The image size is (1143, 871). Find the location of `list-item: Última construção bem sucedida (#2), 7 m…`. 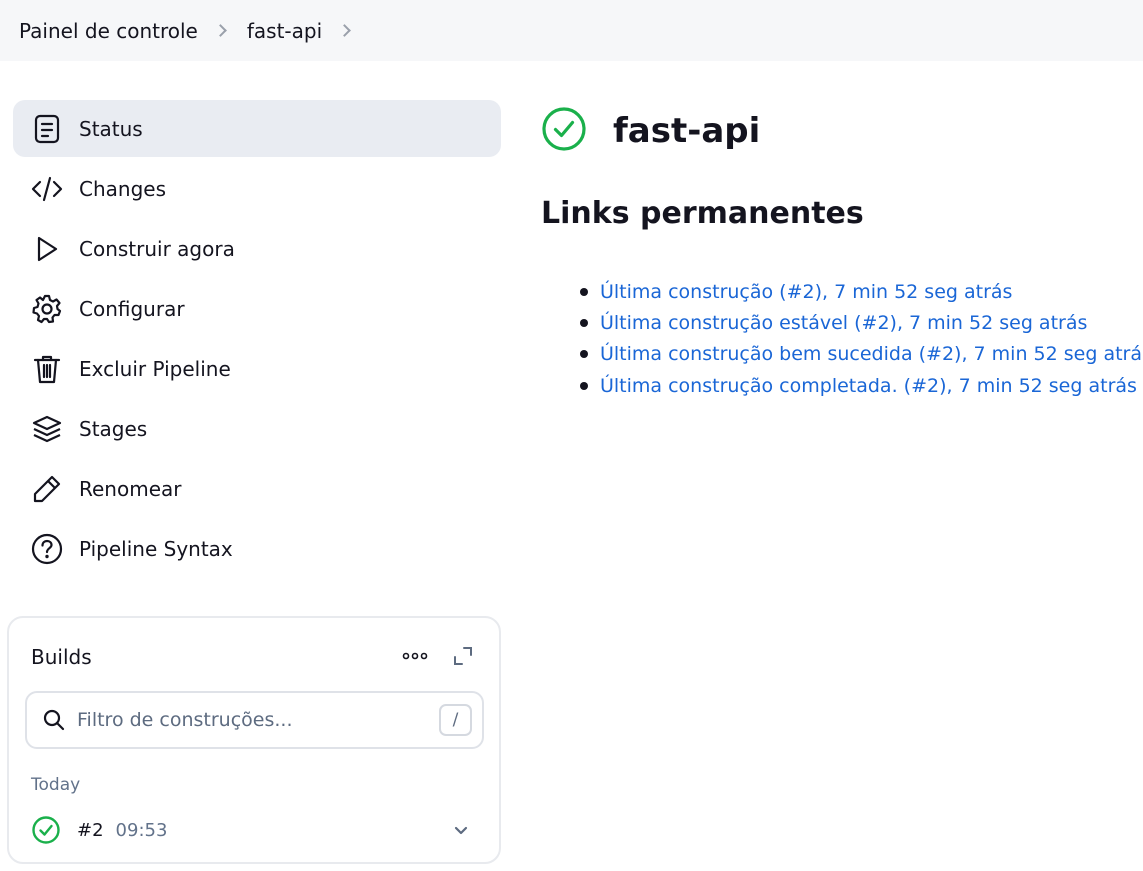

list-item: Última construção bem sucedida (#2), 7 m… is located at coordinates (861, 354).